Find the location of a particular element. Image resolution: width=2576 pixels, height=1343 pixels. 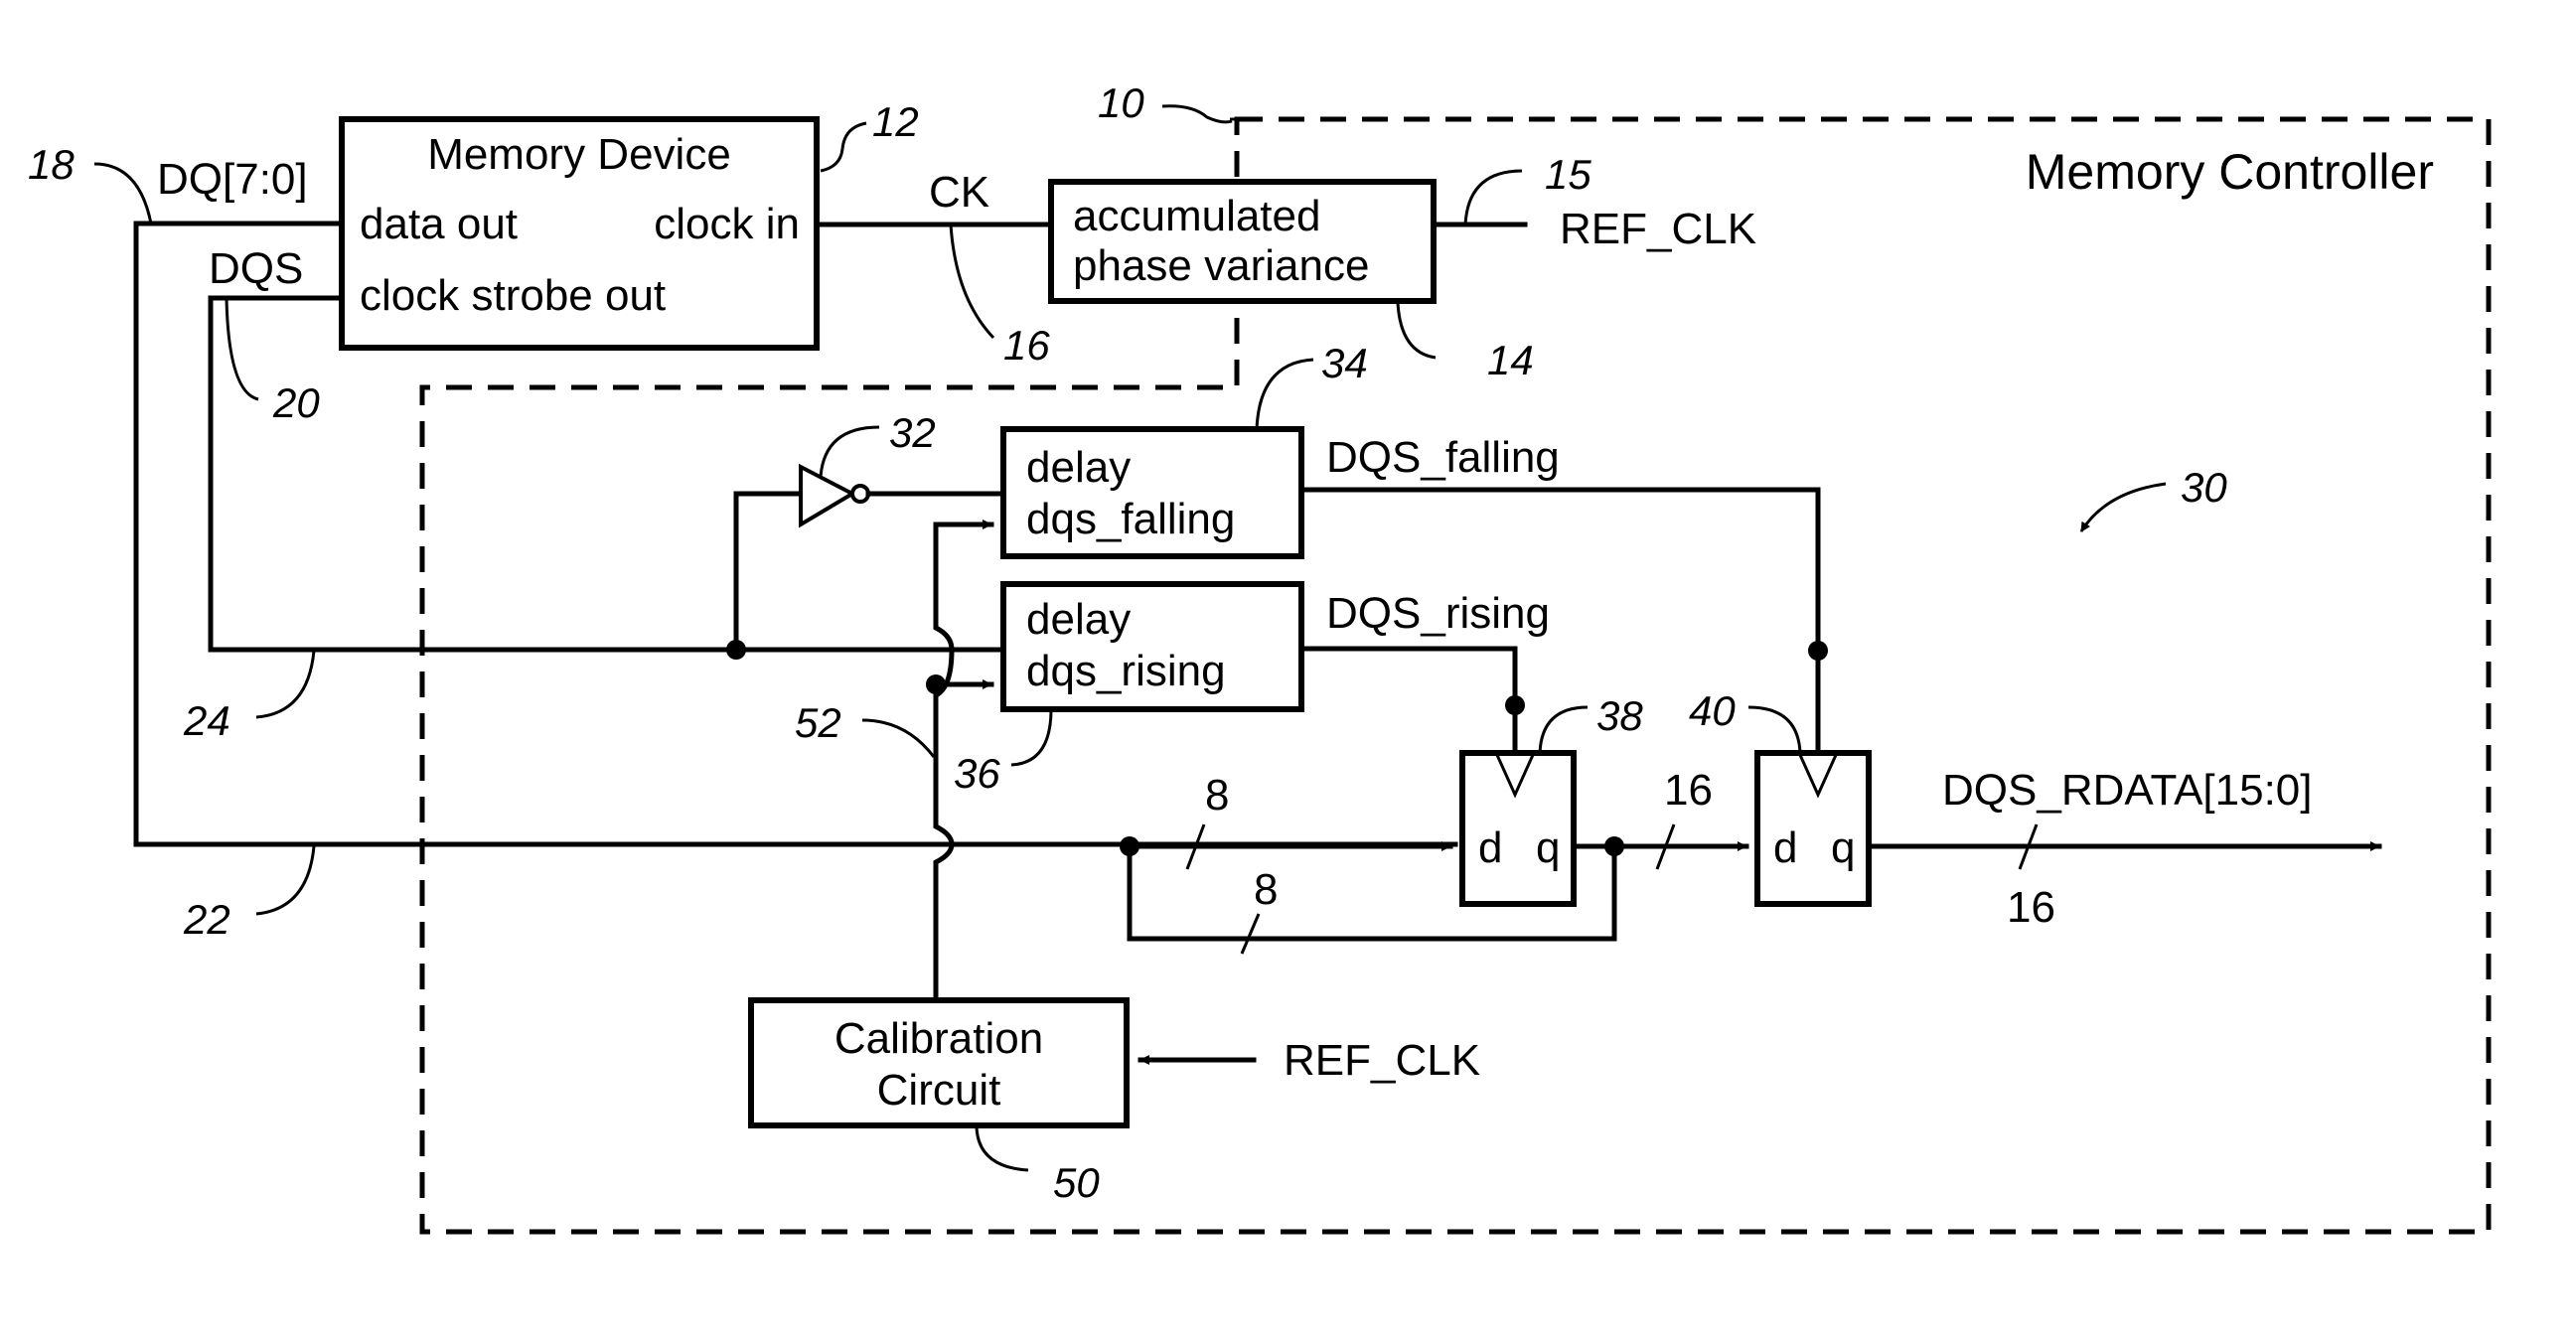

inverter-icon is located at coordinates (828, 495).